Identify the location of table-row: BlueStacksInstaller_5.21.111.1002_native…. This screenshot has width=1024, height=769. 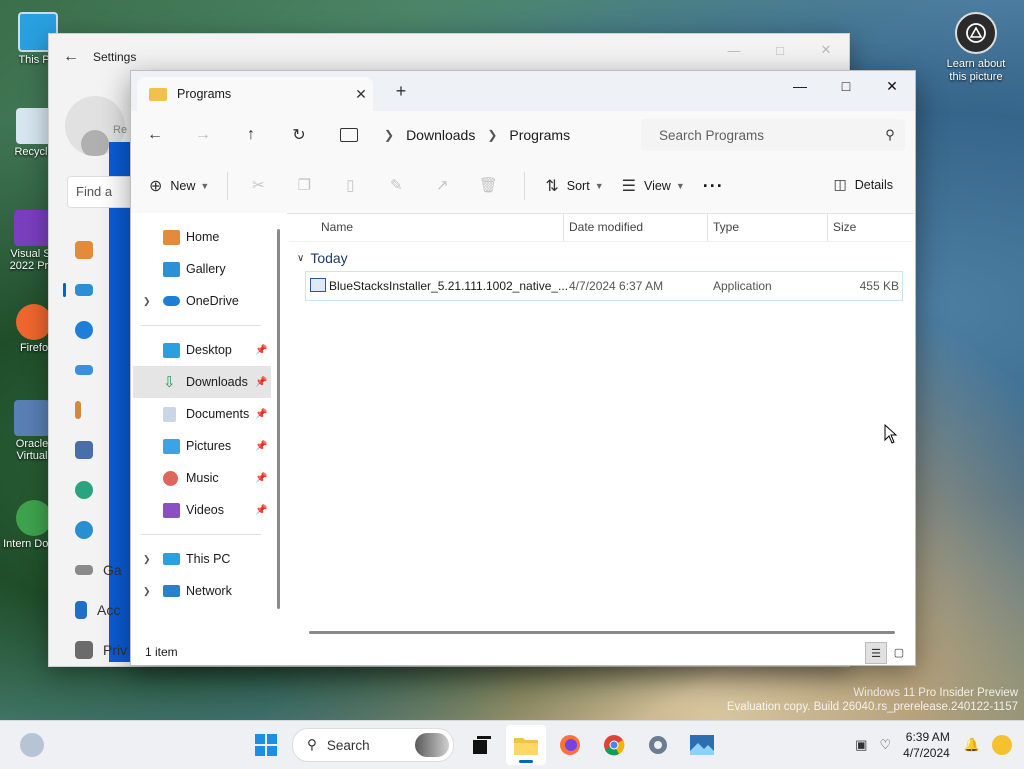
(604, 286).